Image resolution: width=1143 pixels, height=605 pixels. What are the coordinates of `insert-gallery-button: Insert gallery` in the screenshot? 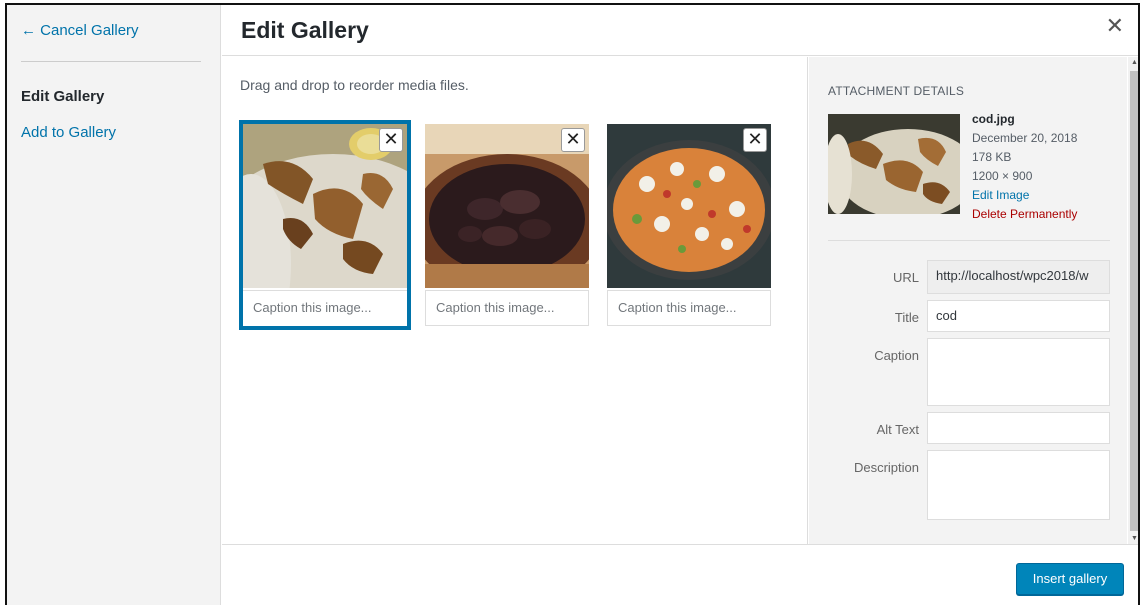 It's located at (1070, 579).